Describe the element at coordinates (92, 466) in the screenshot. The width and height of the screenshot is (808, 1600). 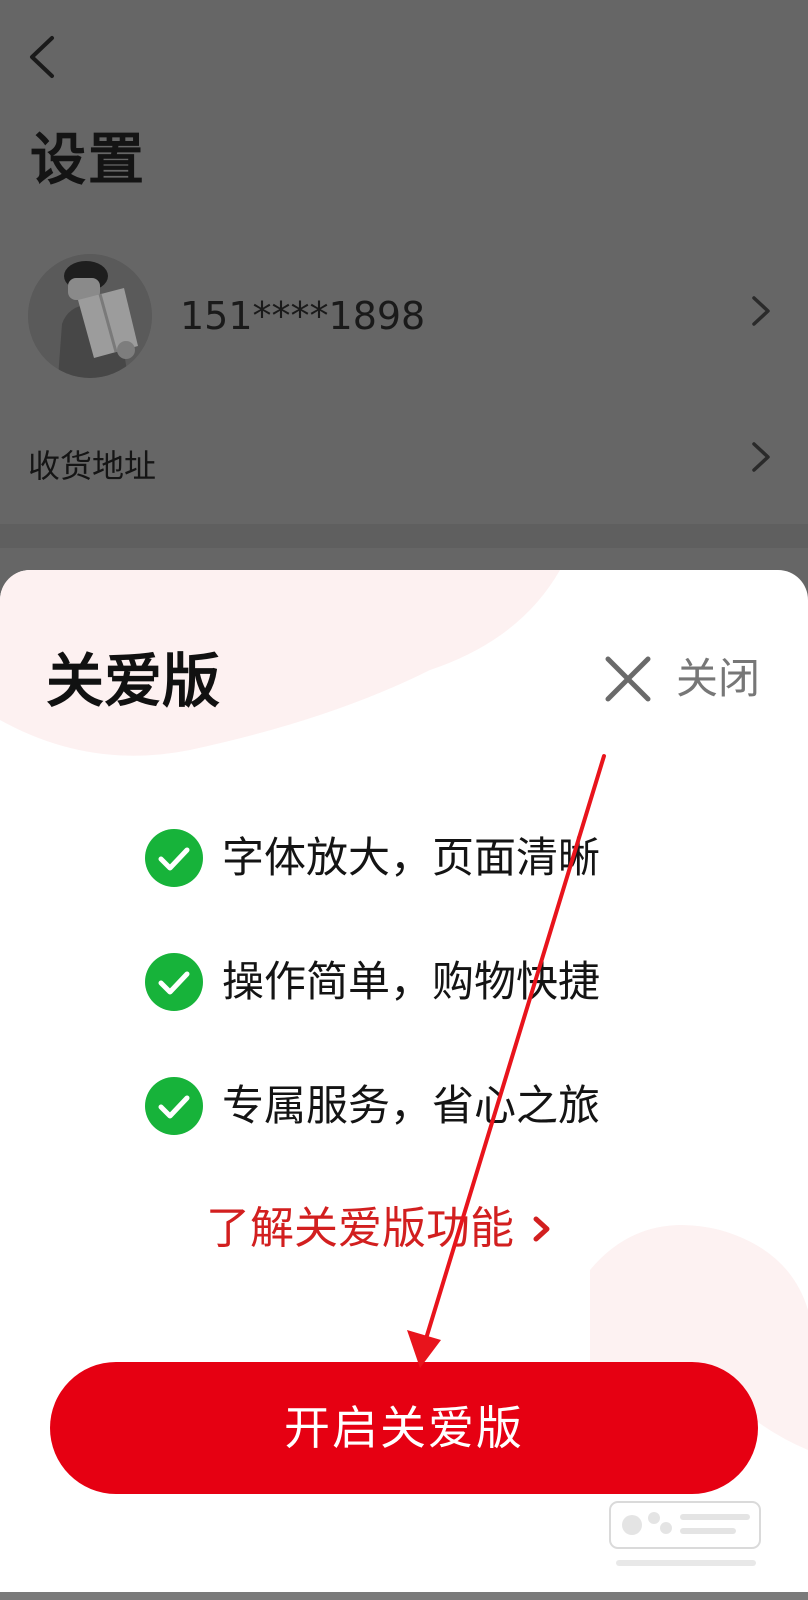
I see `address-row-label: 收货地址` at that location.